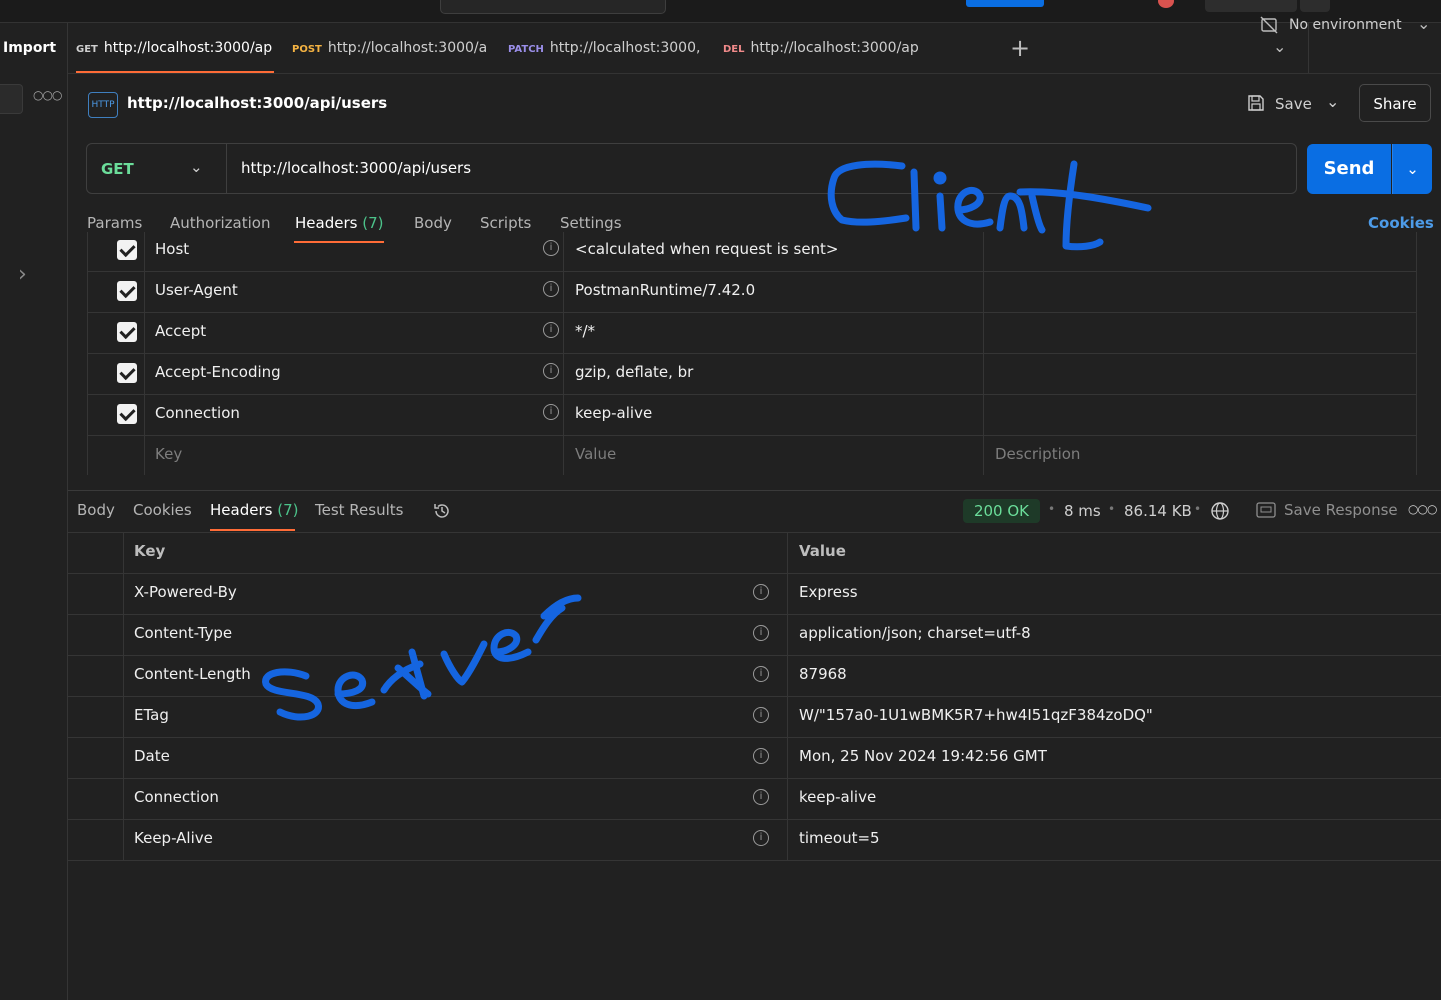 This screenshot has width=1441, height=1000. I want to click on tab-method: GET, so click(87, 49).